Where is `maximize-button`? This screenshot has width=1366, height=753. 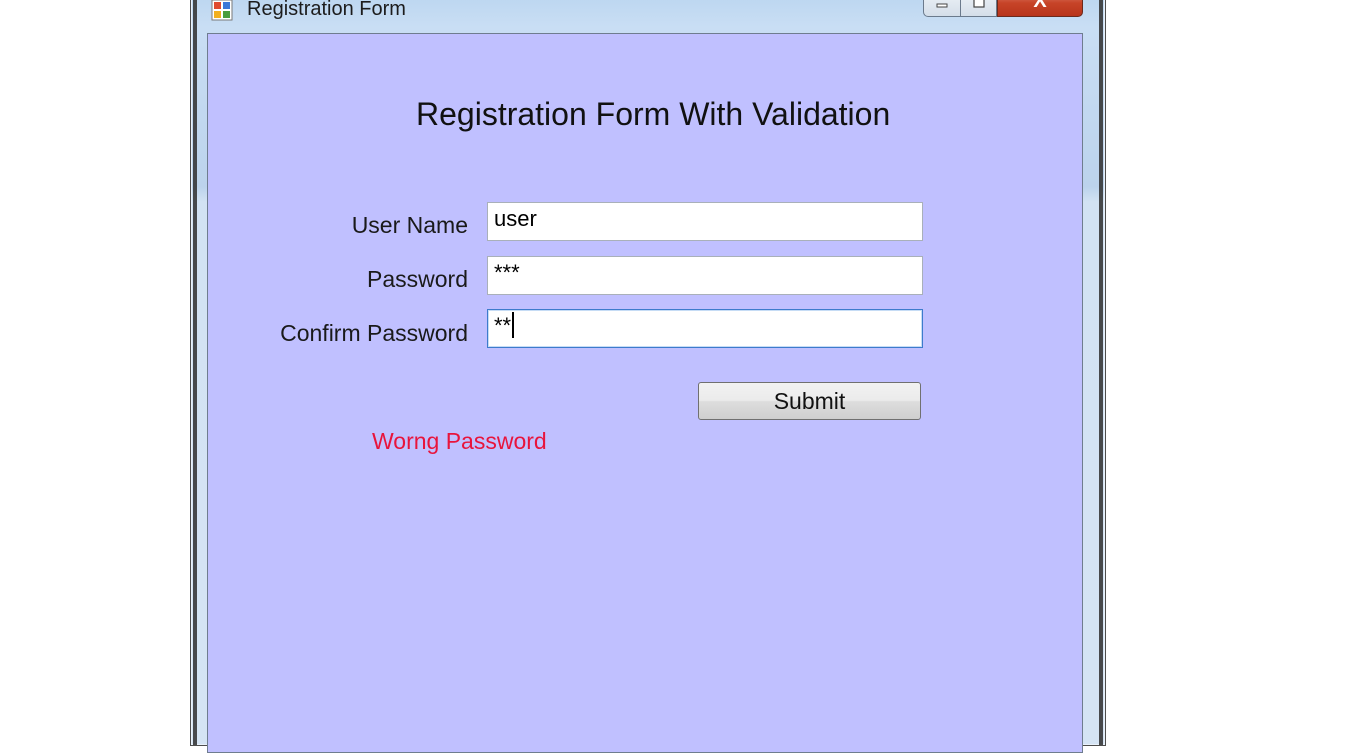 maximize-button is located at coordinates (979, 8).